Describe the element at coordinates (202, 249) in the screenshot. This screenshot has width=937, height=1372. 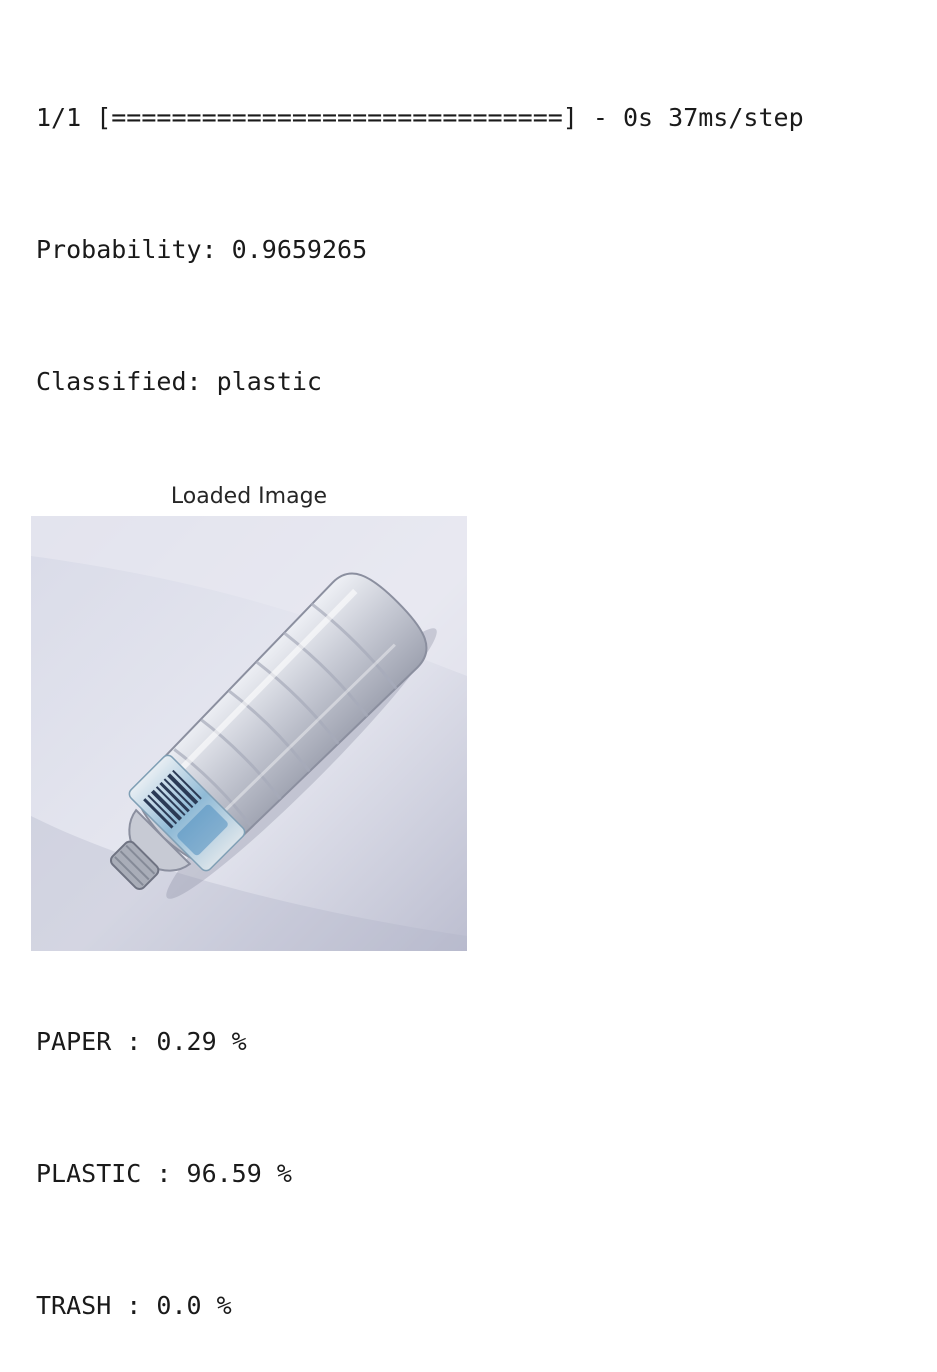
I see `probability-line: Probability: 0.9659265` at that location.